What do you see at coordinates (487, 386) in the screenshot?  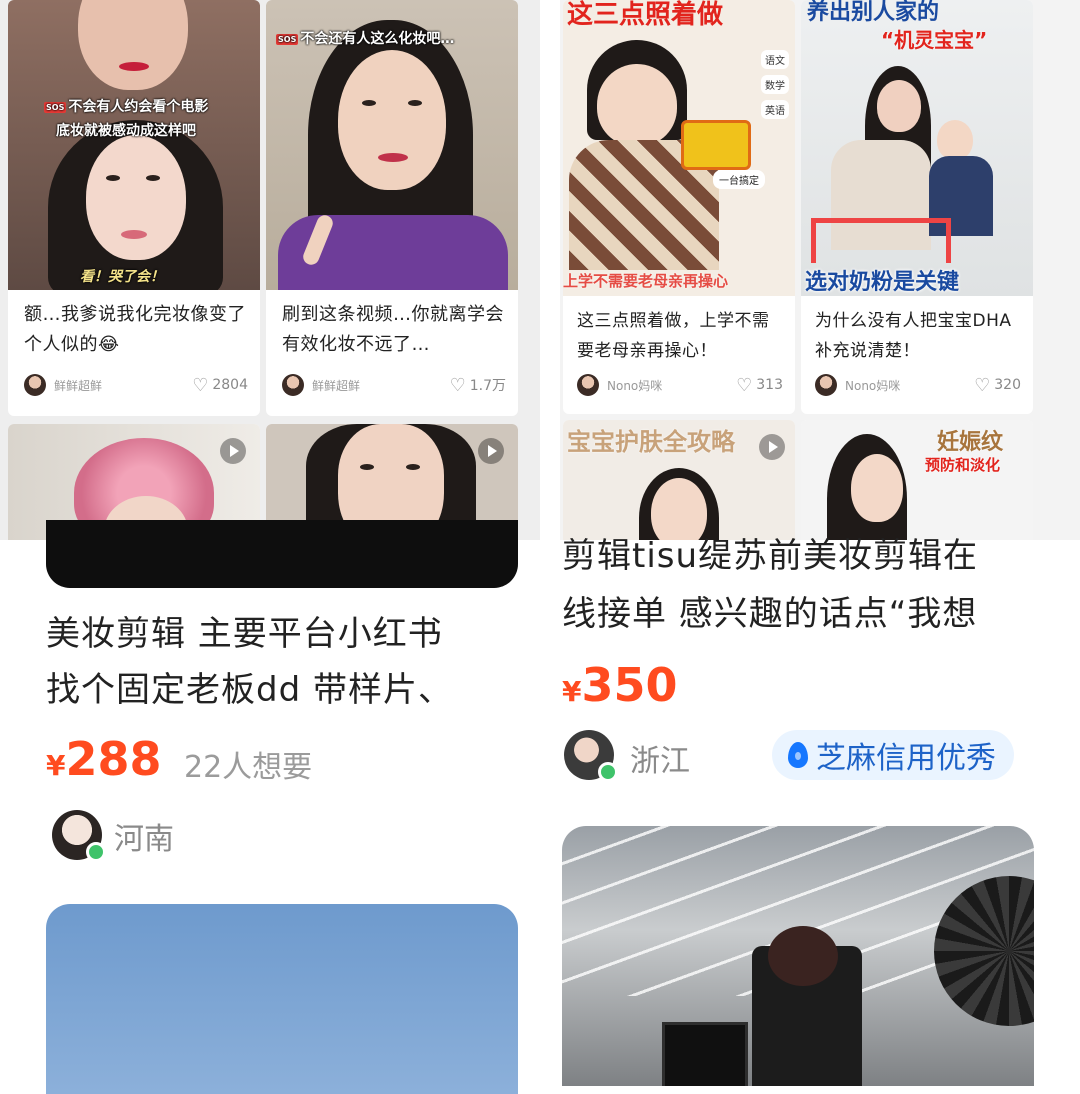 I see `like-count: 1.7万` at bounding box center [487, 386].